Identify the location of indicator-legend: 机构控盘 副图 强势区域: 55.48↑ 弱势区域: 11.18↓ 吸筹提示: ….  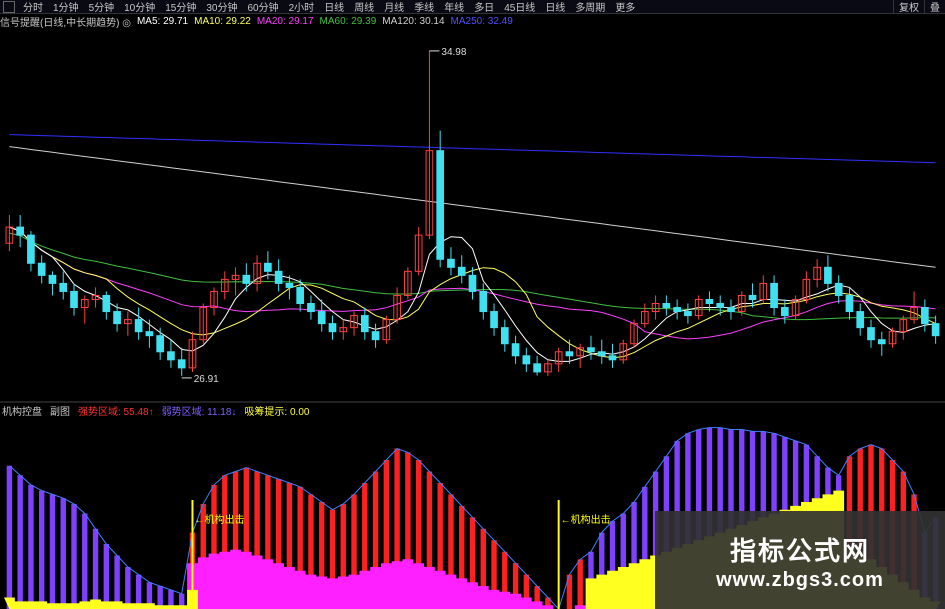
(159, 410).